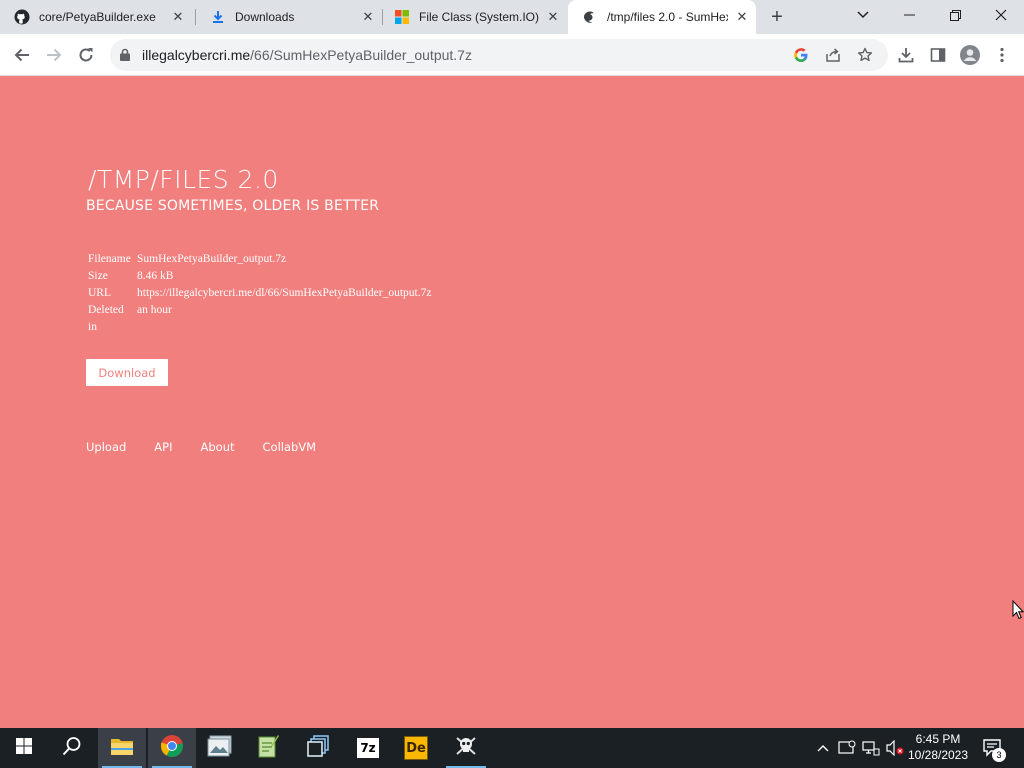 Image resolution: width=1024 pixels, height=768 pixels. What do you see at coordinates (154, 310) in the screenshot?
I see `deleted-value: an hour` at bounding box center [154, 310].